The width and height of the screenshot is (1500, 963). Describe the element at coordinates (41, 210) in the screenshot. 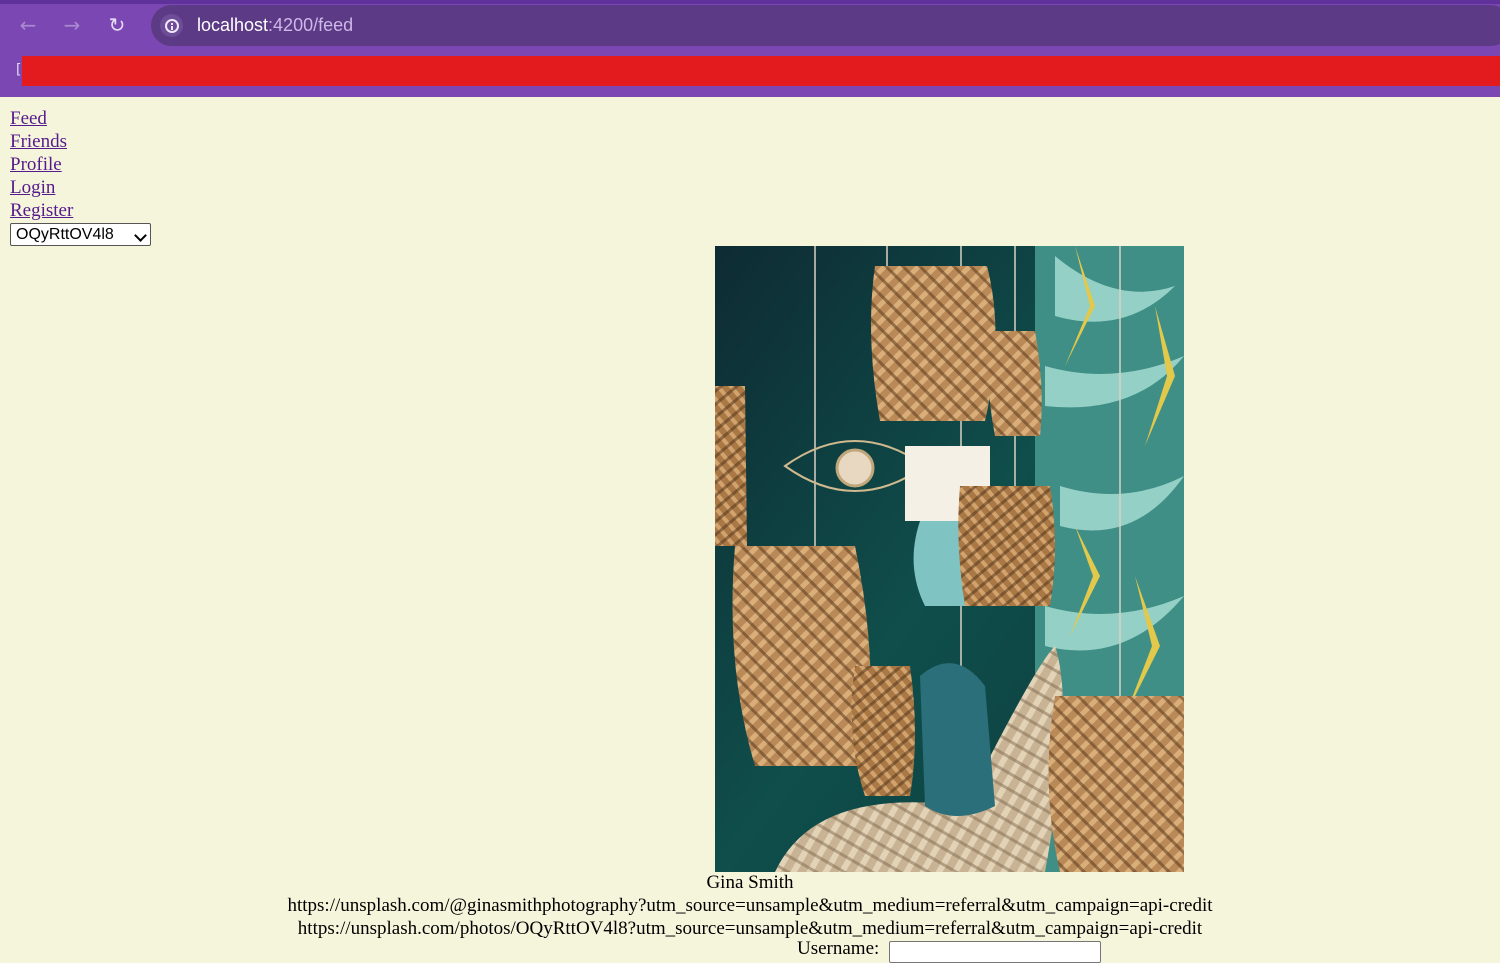

I see `nav-link-register: Register` at that location.